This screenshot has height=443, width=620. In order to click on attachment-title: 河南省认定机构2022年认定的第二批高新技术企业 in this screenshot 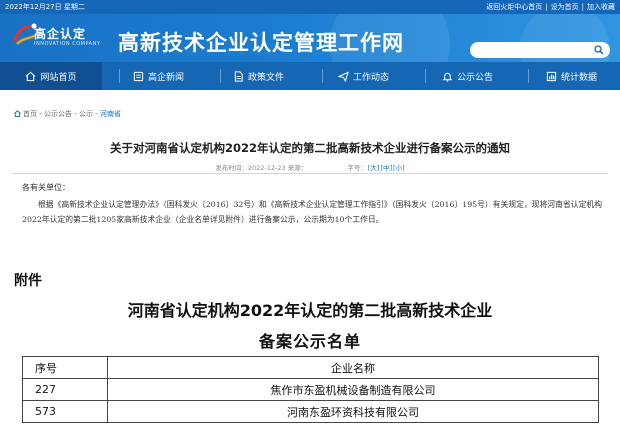, I will do `click(310, 310)`.